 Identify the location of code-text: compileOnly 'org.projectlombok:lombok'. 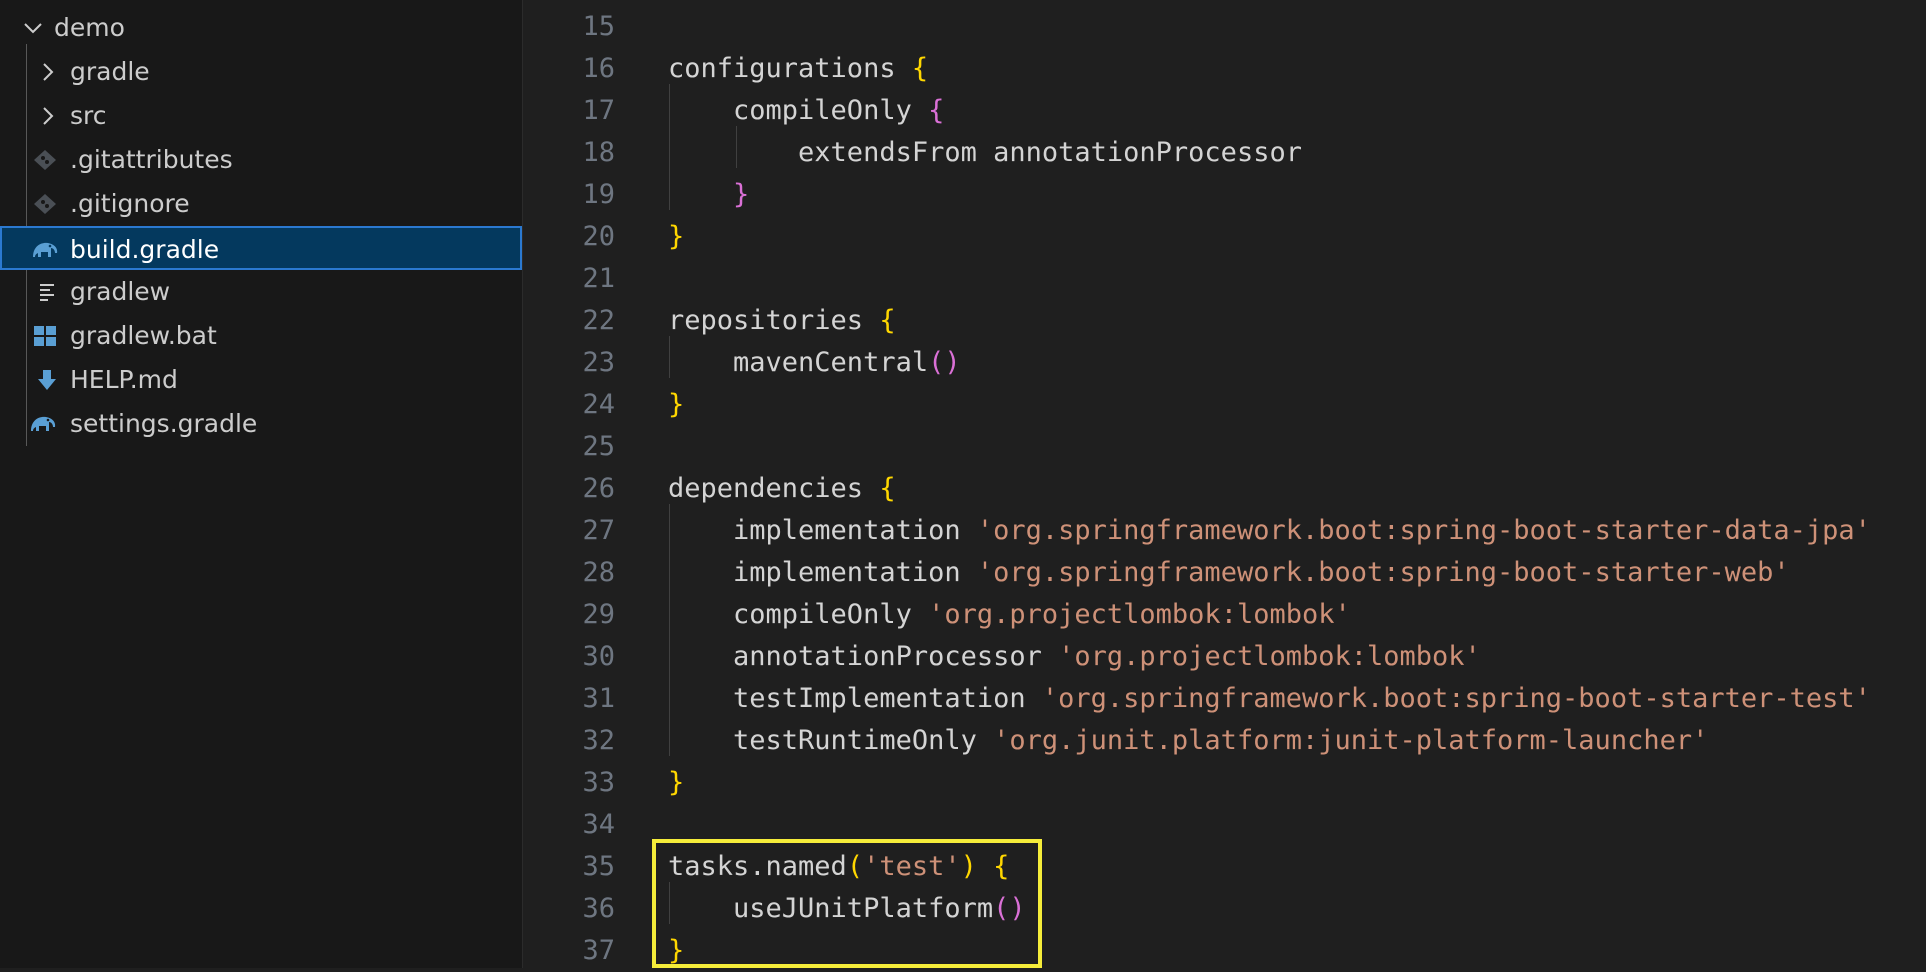
(1009, 615).